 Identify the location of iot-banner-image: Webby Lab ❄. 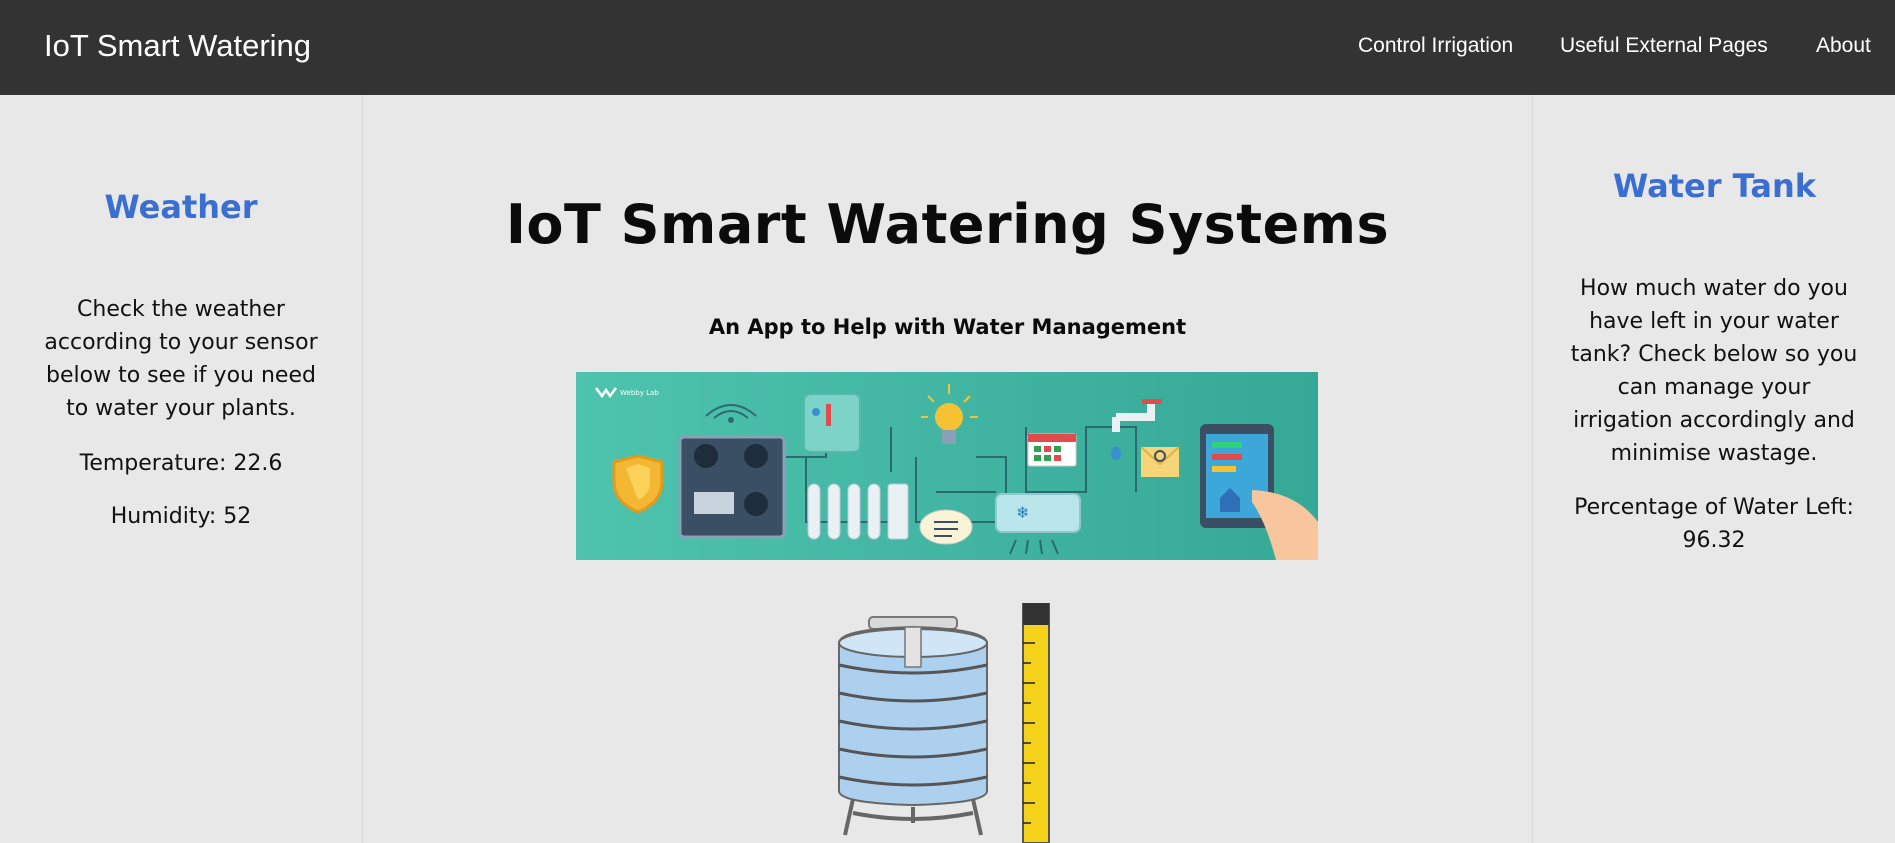
(947, 466).